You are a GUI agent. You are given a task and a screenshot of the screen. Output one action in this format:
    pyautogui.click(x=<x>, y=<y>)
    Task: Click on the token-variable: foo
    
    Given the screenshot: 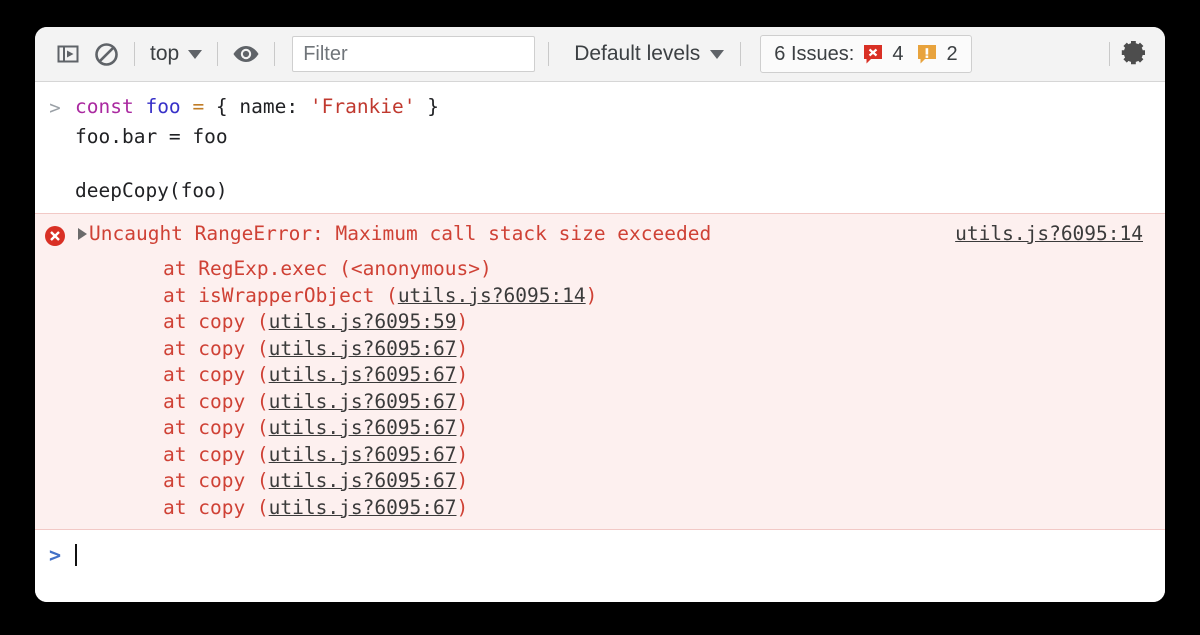 What is the action you would take?
    pyautogui.click(x=163, y=106)
    